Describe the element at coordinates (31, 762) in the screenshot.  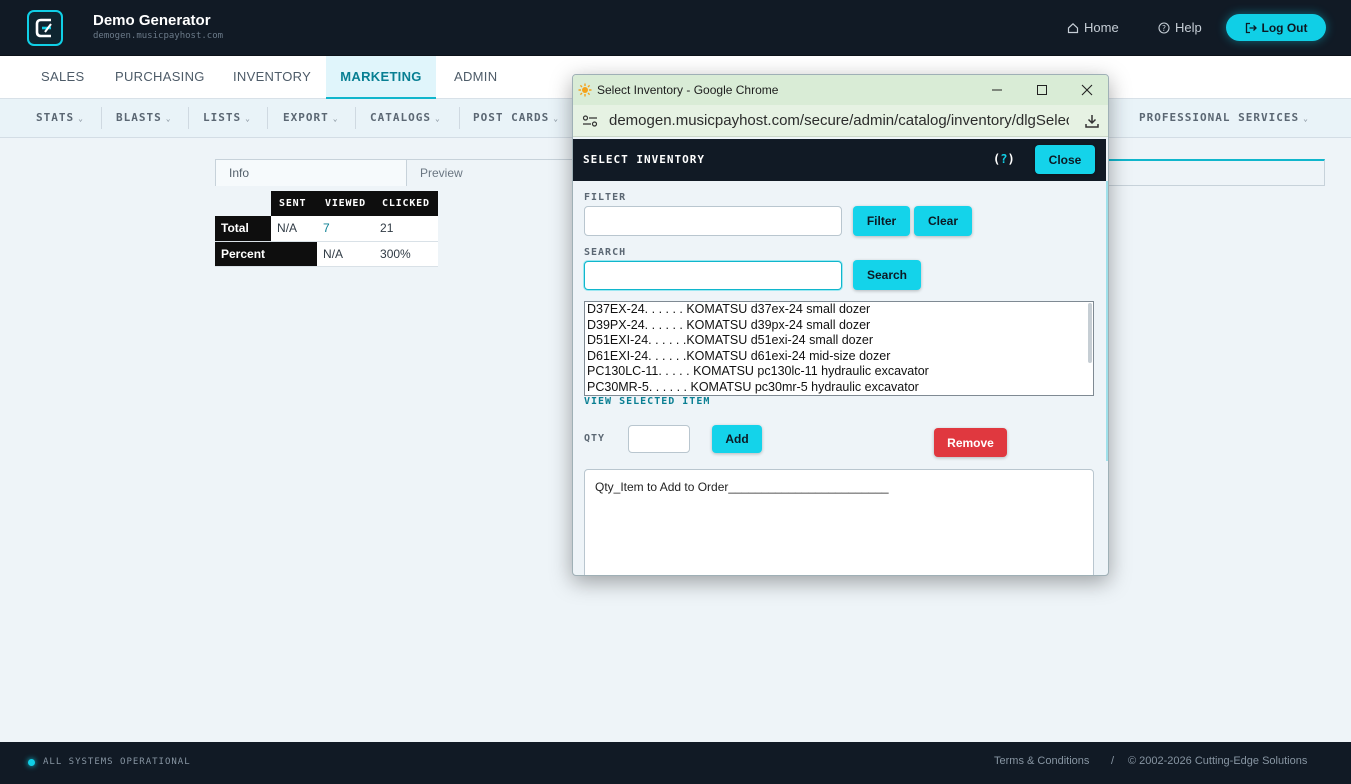
I see `status-indicator-icon` at that location.